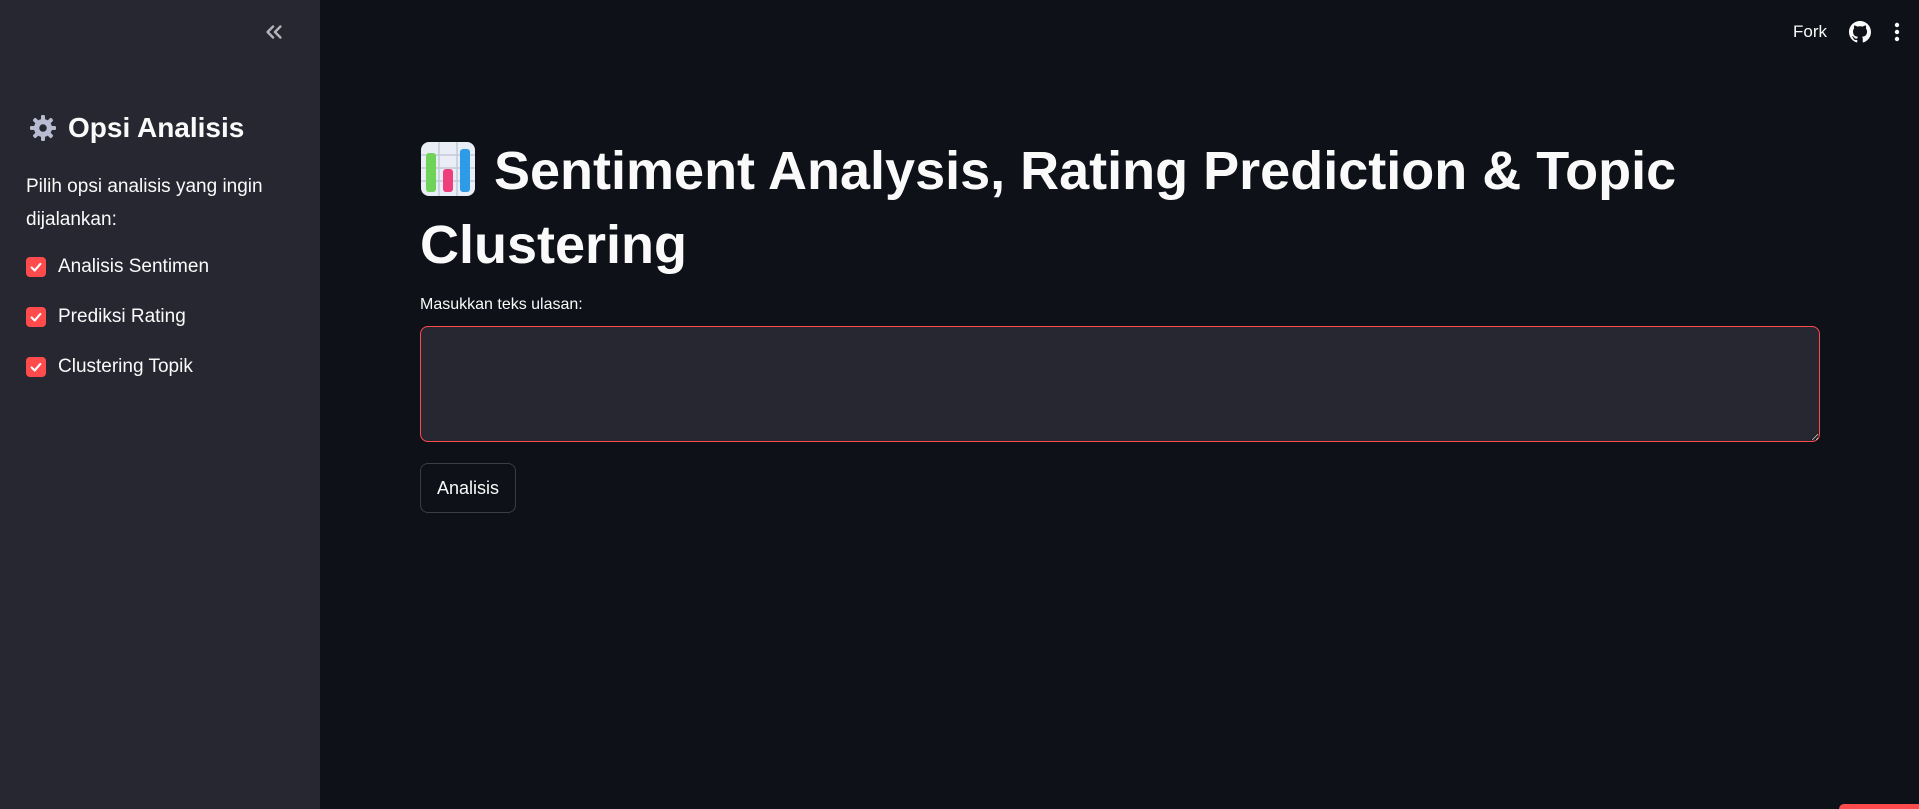 This screenshot has width=1919, height=809. What do you see at coordinates (1847, 32) in the screenshot?
I see `header-toolbar: Fork` at bounding box center [1847, 32].